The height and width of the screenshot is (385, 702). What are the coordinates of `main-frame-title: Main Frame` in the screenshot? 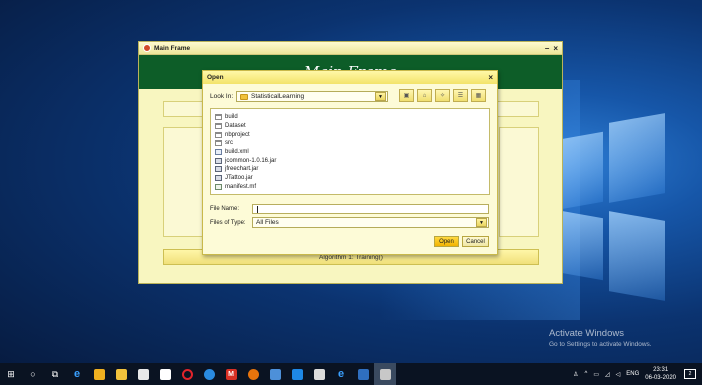 It's located at (172, 48).